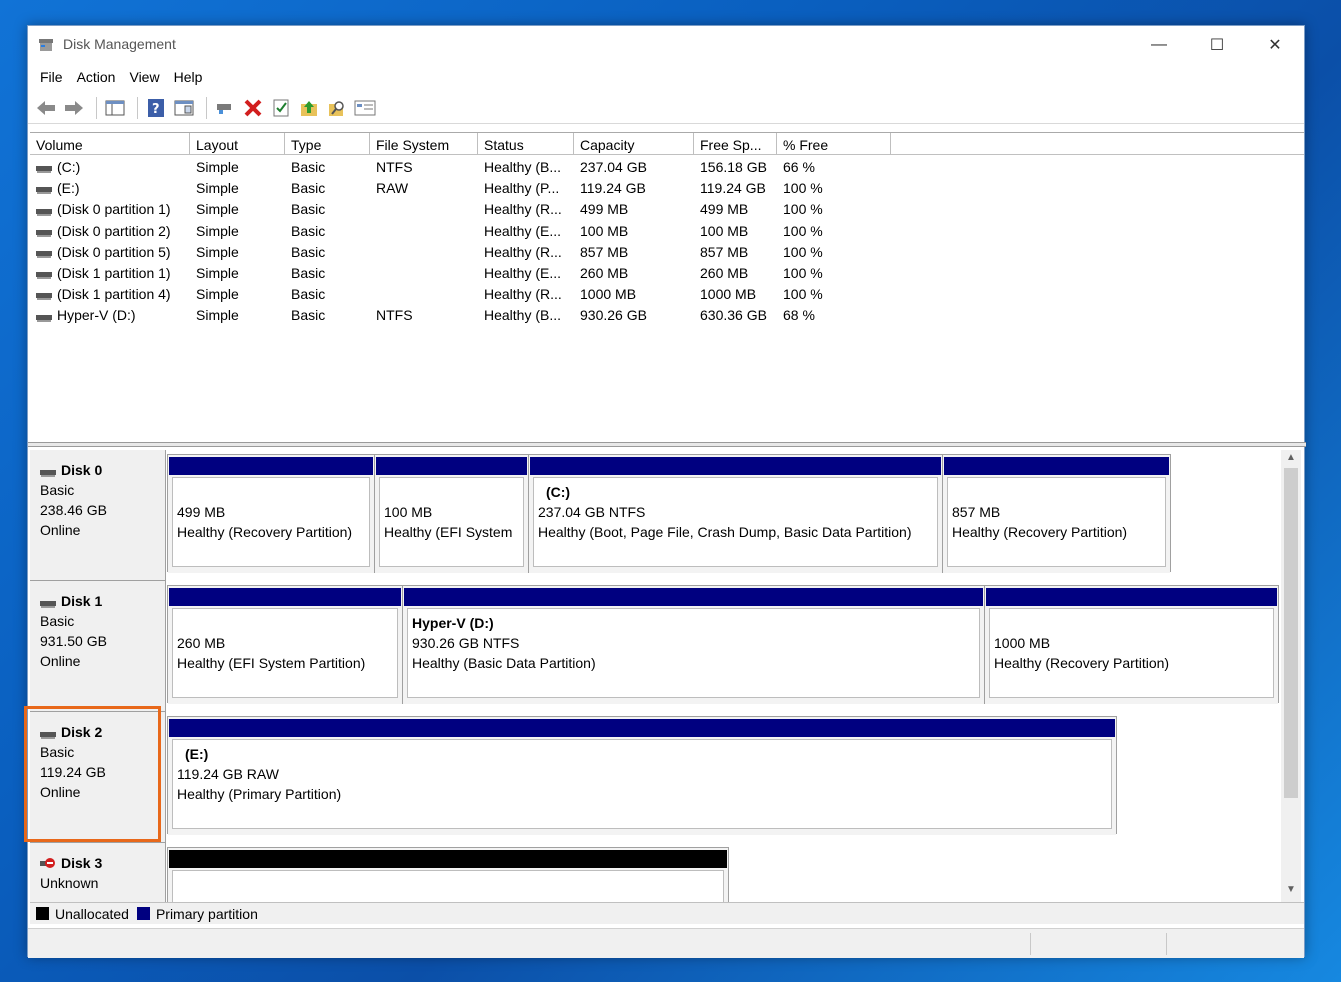 The height and width of the screenshot is (982, 1341). Describe the element at coordinates (1291, 460) in the screenshot. I see `scroll-up-arrow-icon: ▲` at that location.